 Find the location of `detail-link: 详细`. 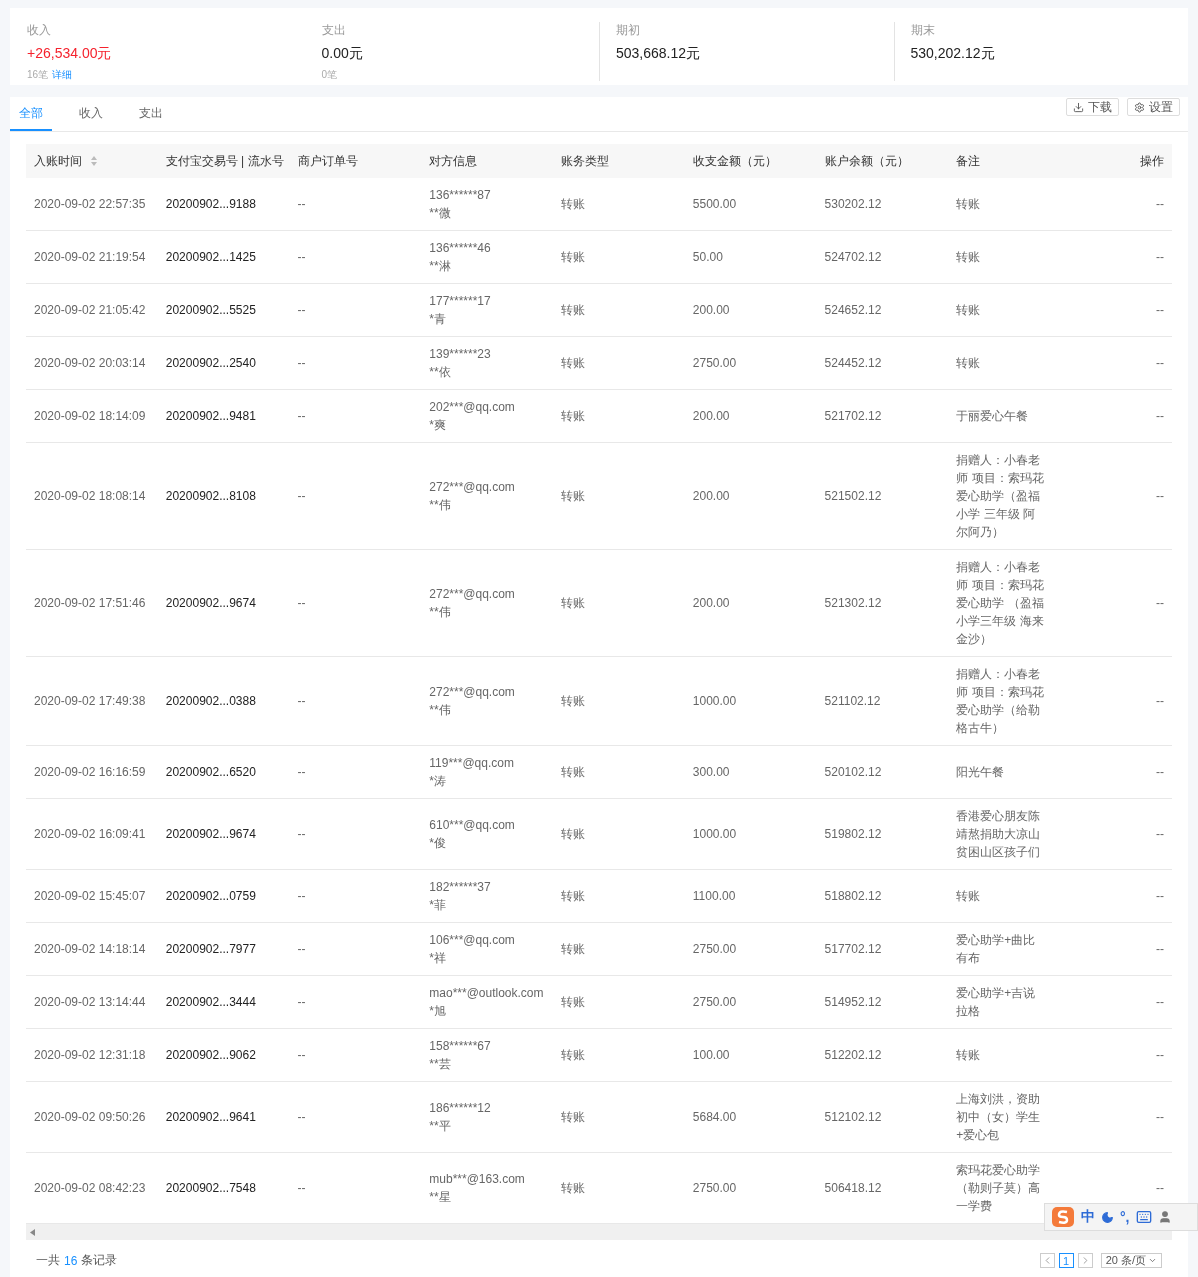

detail-link: 详细 is located at coordinates (62, 75).